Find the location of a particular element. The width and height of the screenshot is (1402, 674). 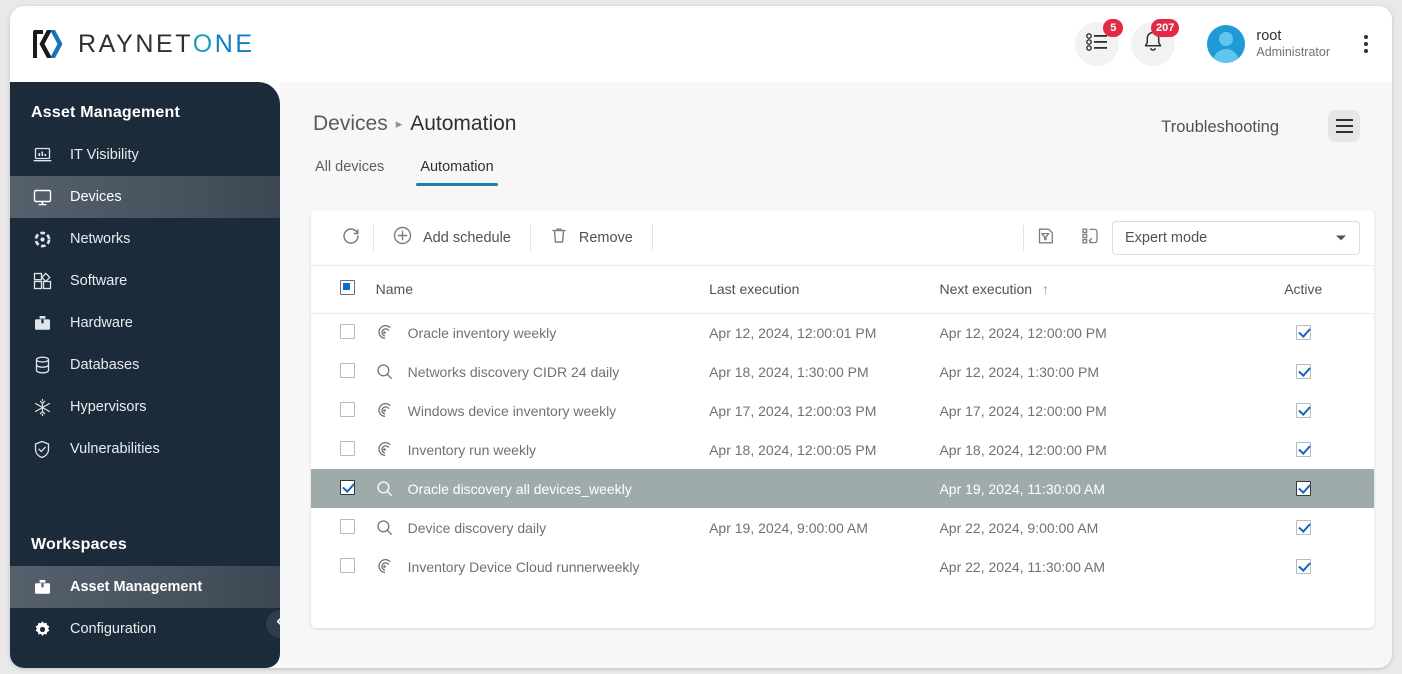

monitor-icon is located at coordinates (42, 197).